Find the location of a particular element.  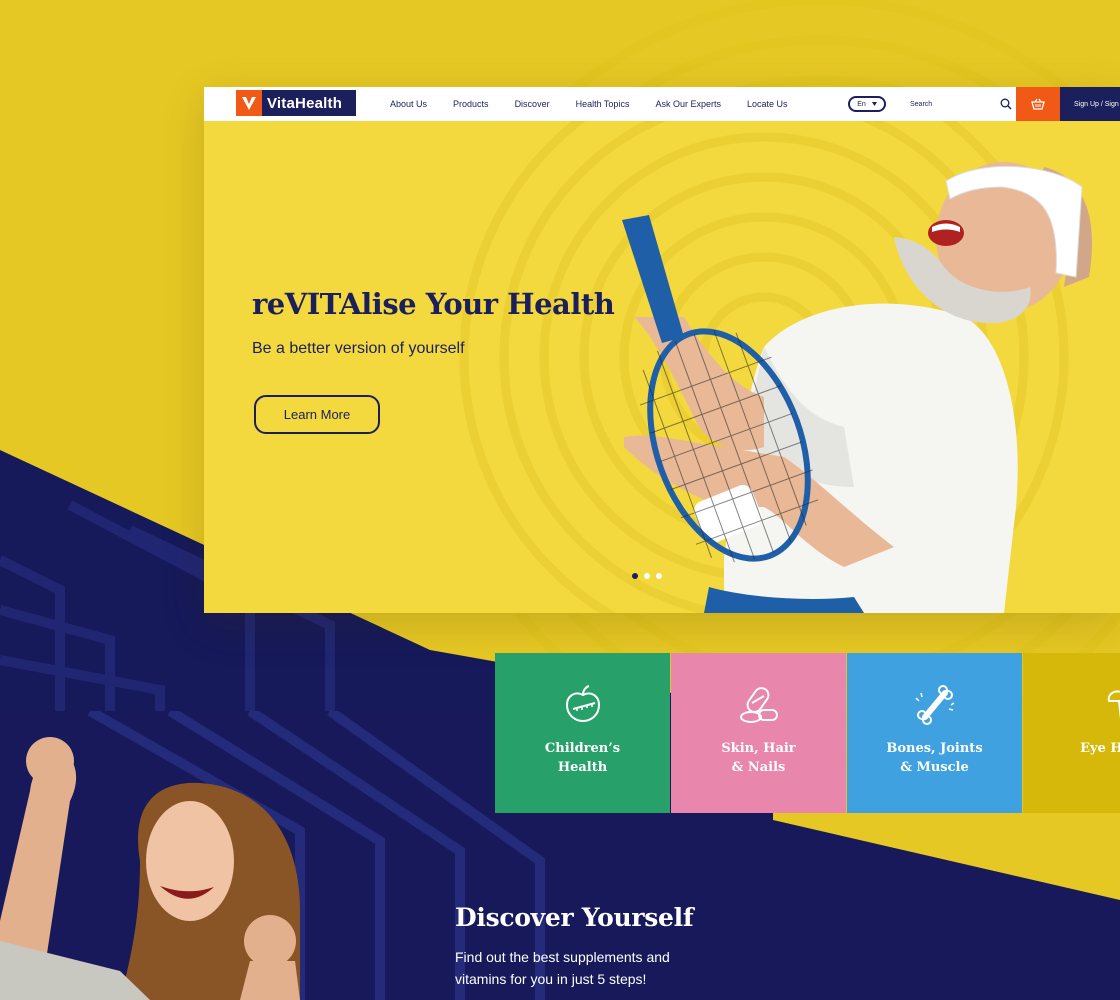

nav-about-us: About Us is located at coordinates (408, 104).